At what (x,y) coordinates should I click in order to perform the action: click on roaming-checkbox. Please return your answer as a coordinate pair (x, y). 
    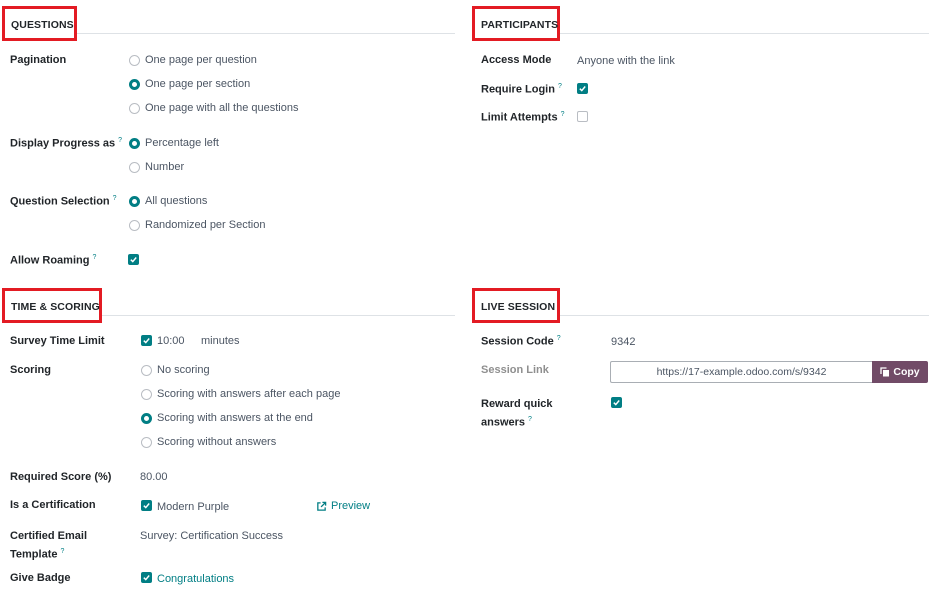
    Looking at the image, I should click on (133, 259).